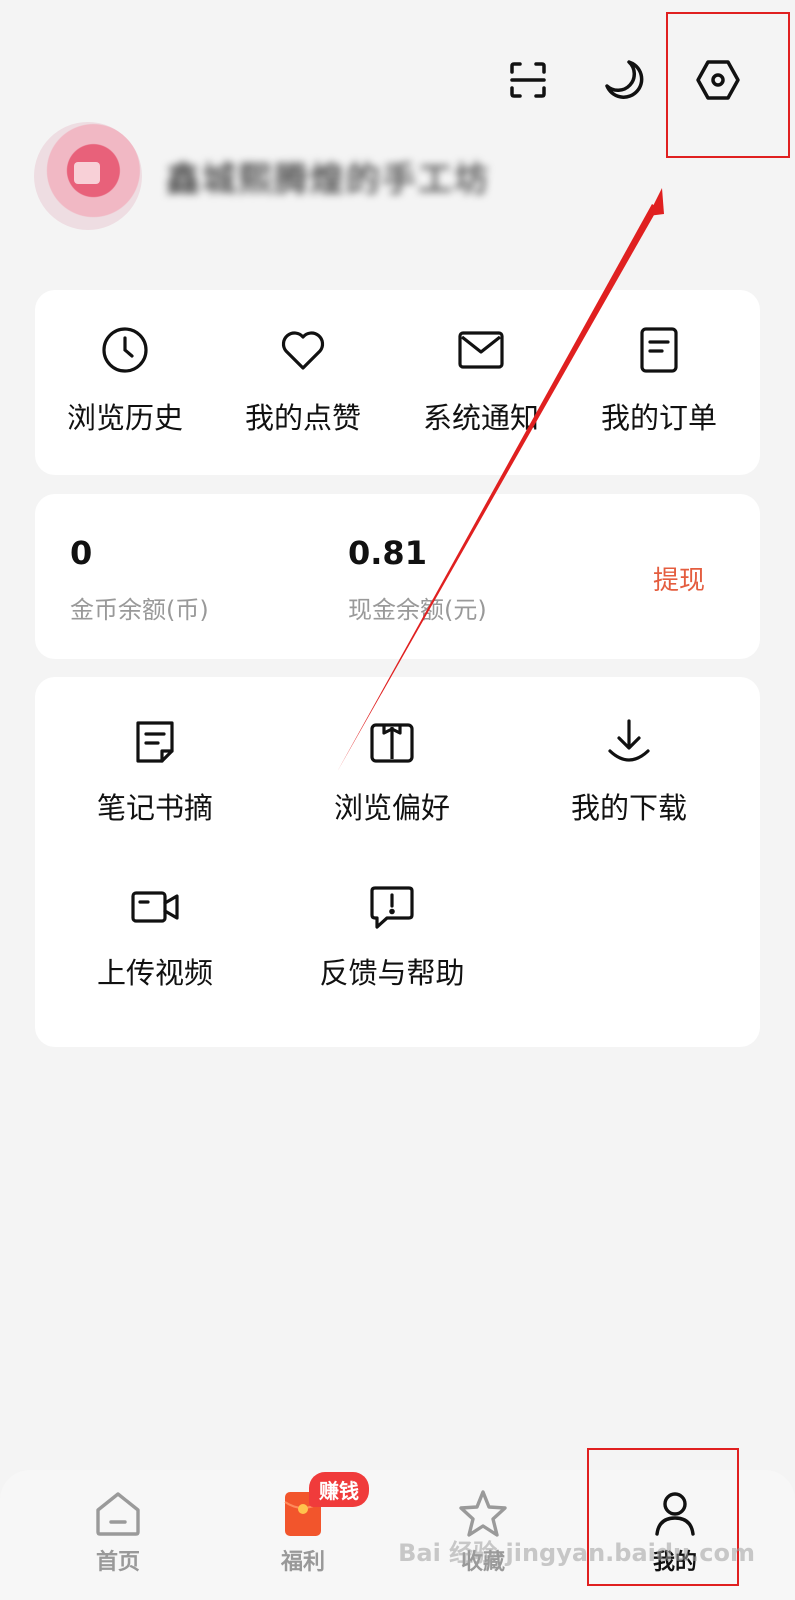 The height and width of the screenshot is (1600, 795). Describe the element at coordinates (481, 350) in the screenshot. I see `mail-icon` at that location.